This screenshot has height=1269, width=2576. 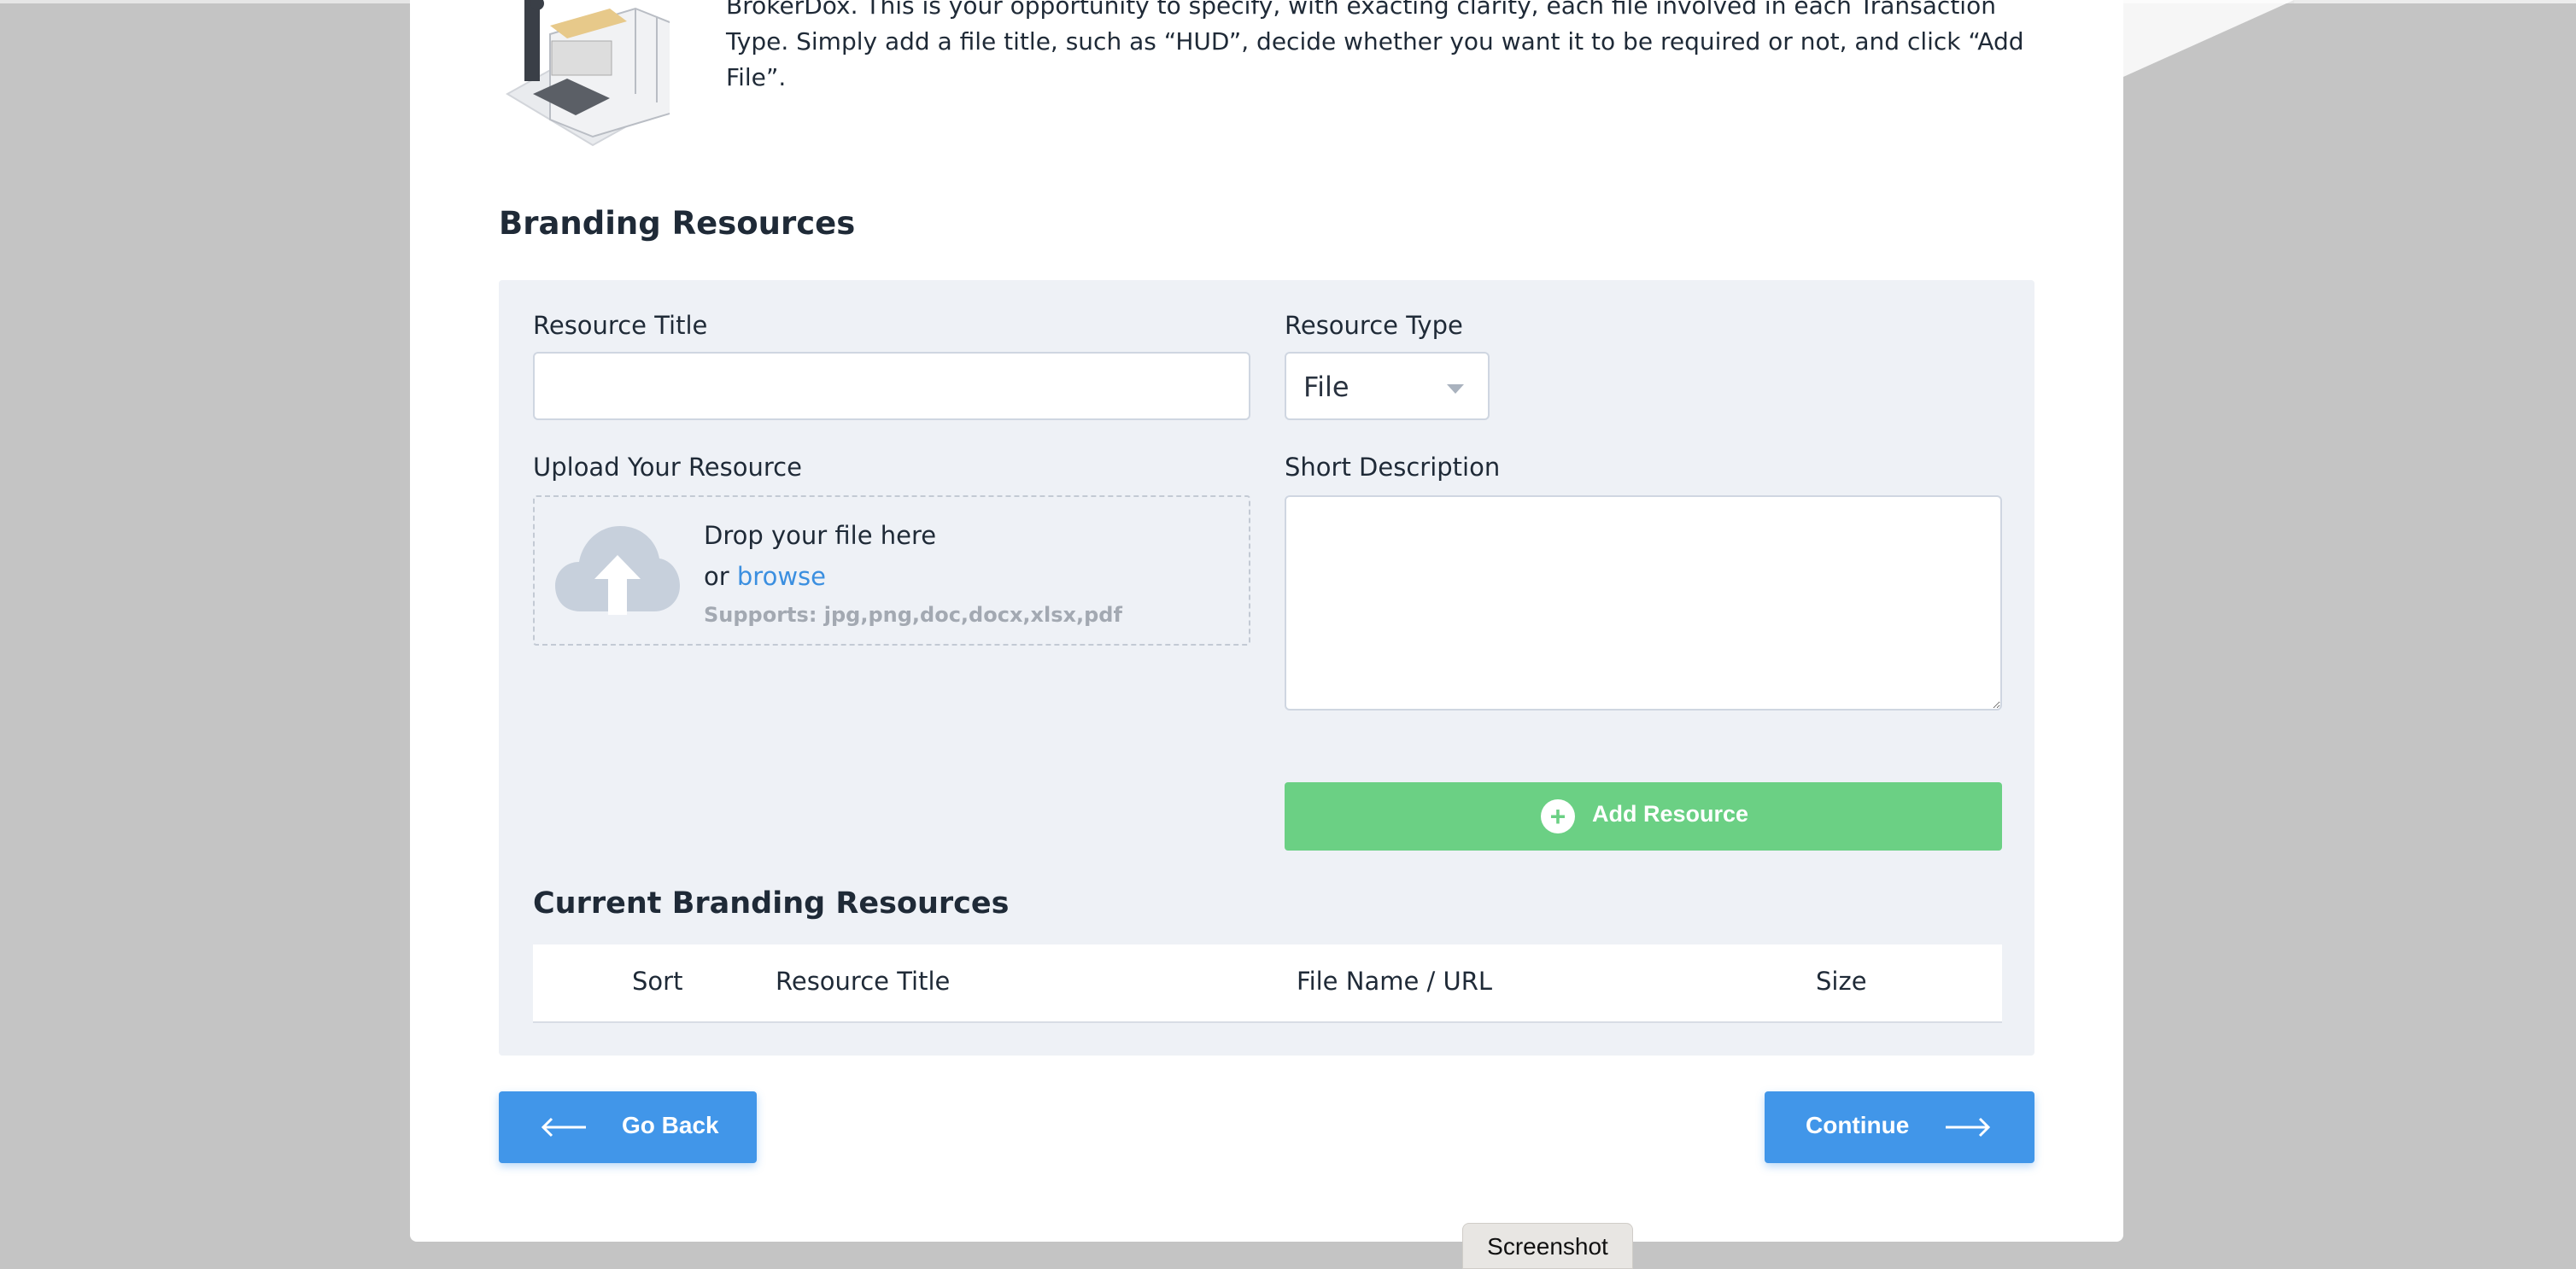 What do you see at coordinates (667, 467) in the screenshot?
I see `upload-label: Upload Your Resource` at bounding box center [667, 467].